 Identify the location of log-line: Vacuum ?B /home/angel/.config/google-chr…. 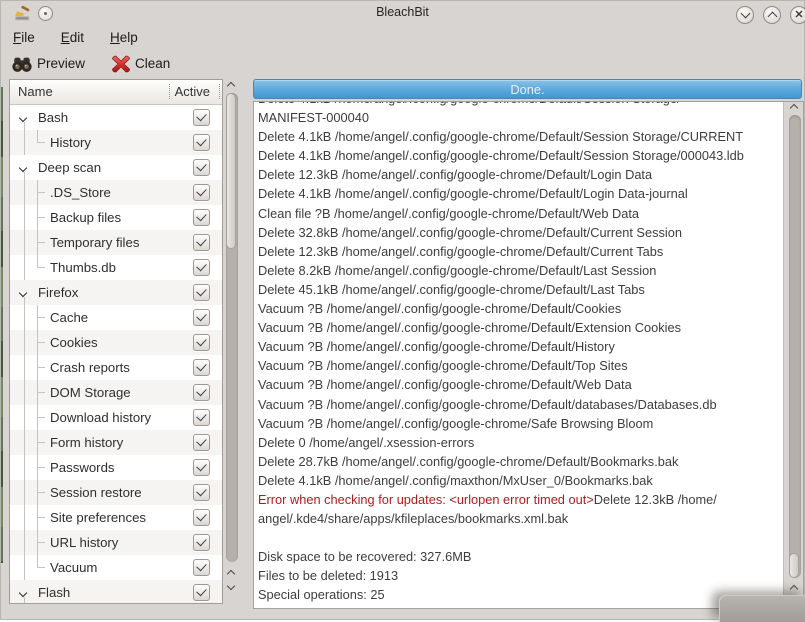
(445, 385).